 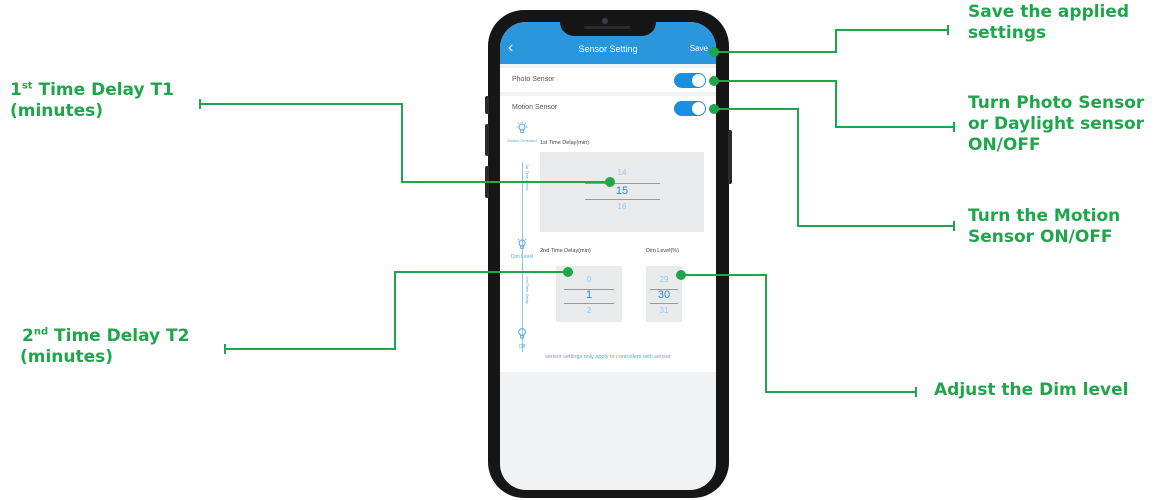 What do you see at coordinates (1040, 237) in the screenshot?
I see `annotation-motion-line-2: Sensor ON/OFF` at bounding box center [1040, 237].